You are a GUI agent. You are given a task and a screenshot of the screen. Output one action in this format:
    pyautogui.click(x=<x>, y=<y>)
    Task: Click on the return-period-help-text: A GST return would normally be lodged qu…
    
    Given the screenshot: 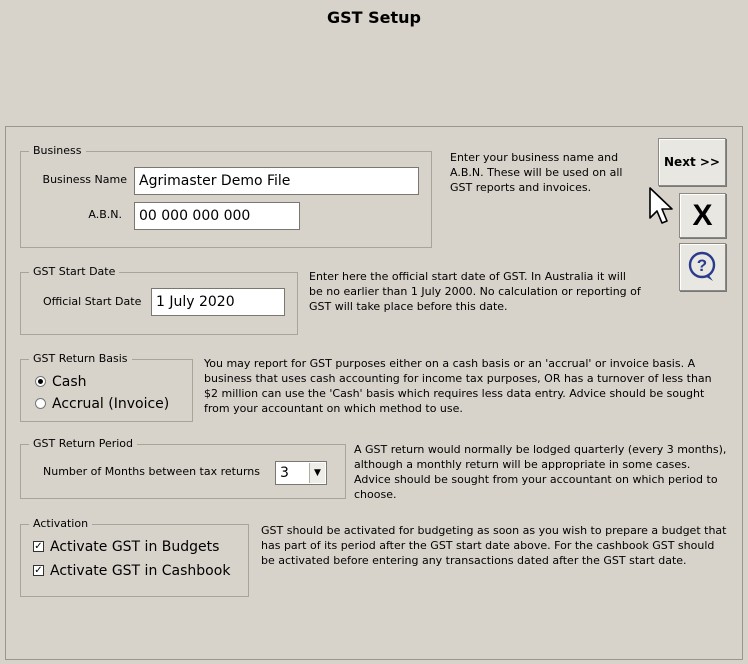 What is the action you would take?
    pyautogui.click(x=540, y=472)
    